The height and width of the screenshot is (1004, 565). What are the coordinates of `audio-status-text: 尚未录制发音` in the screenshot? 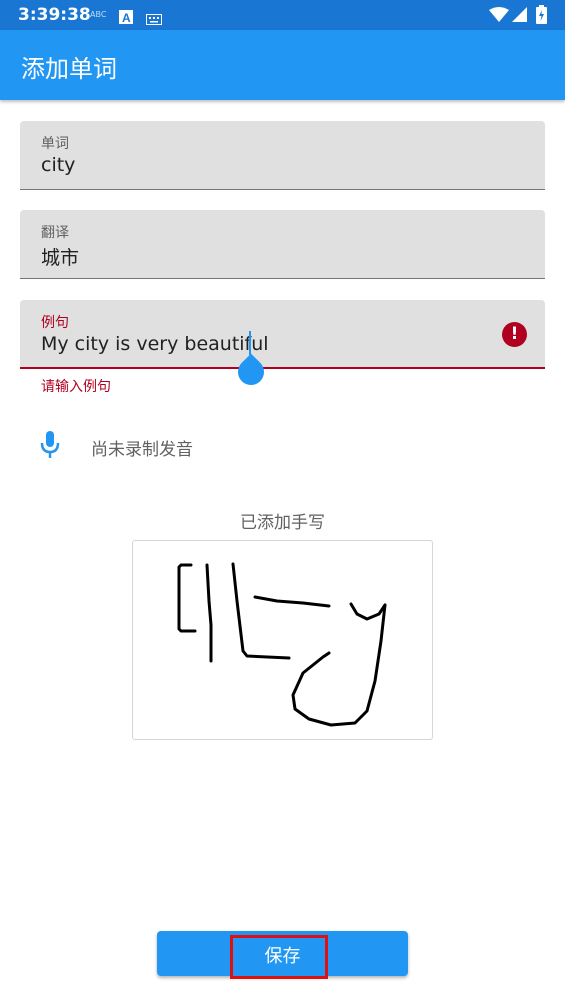 It's located at (142, 450).